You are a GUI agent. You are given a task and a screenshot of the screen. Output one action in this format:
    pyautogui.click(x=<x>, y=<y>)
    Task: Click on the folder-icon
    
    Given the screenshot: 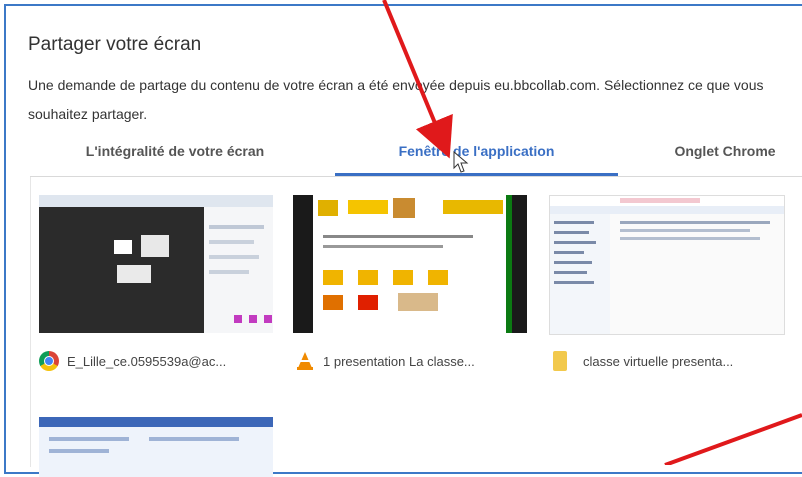 What is the action you would take?
    pyautogui.click(x=560, y=361)
    